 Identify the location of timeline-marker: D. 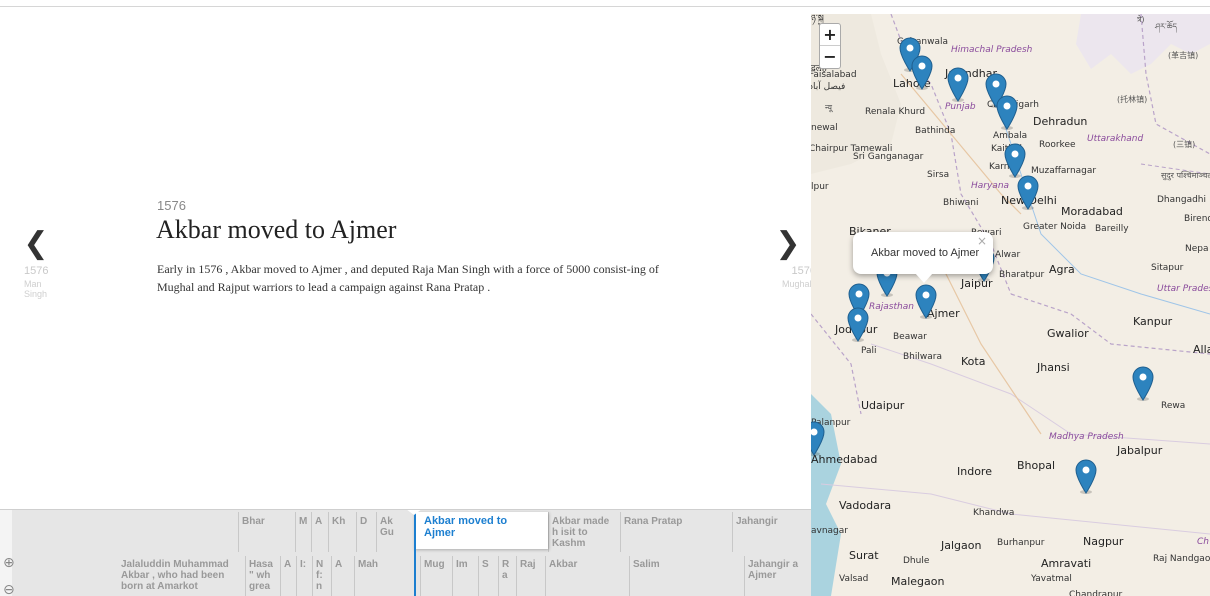
(364, 532).